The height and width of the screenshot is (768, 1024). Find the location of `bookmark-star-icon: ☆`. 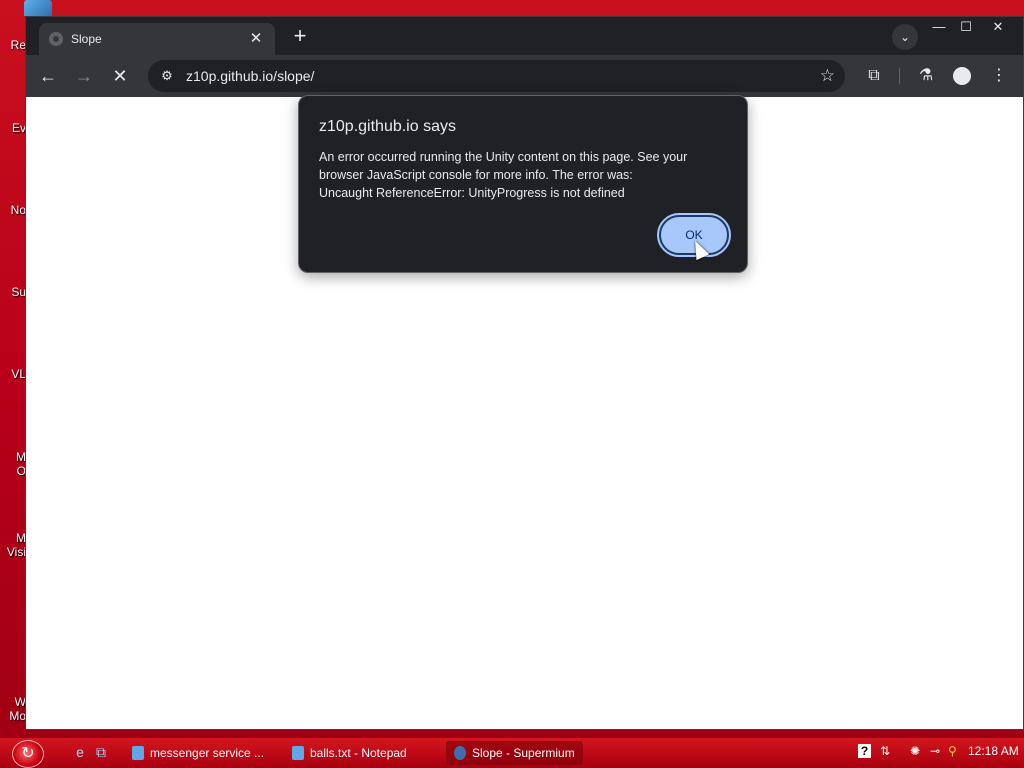

bookmark-star-icon: ☆ is located at coordinates (827, 76).